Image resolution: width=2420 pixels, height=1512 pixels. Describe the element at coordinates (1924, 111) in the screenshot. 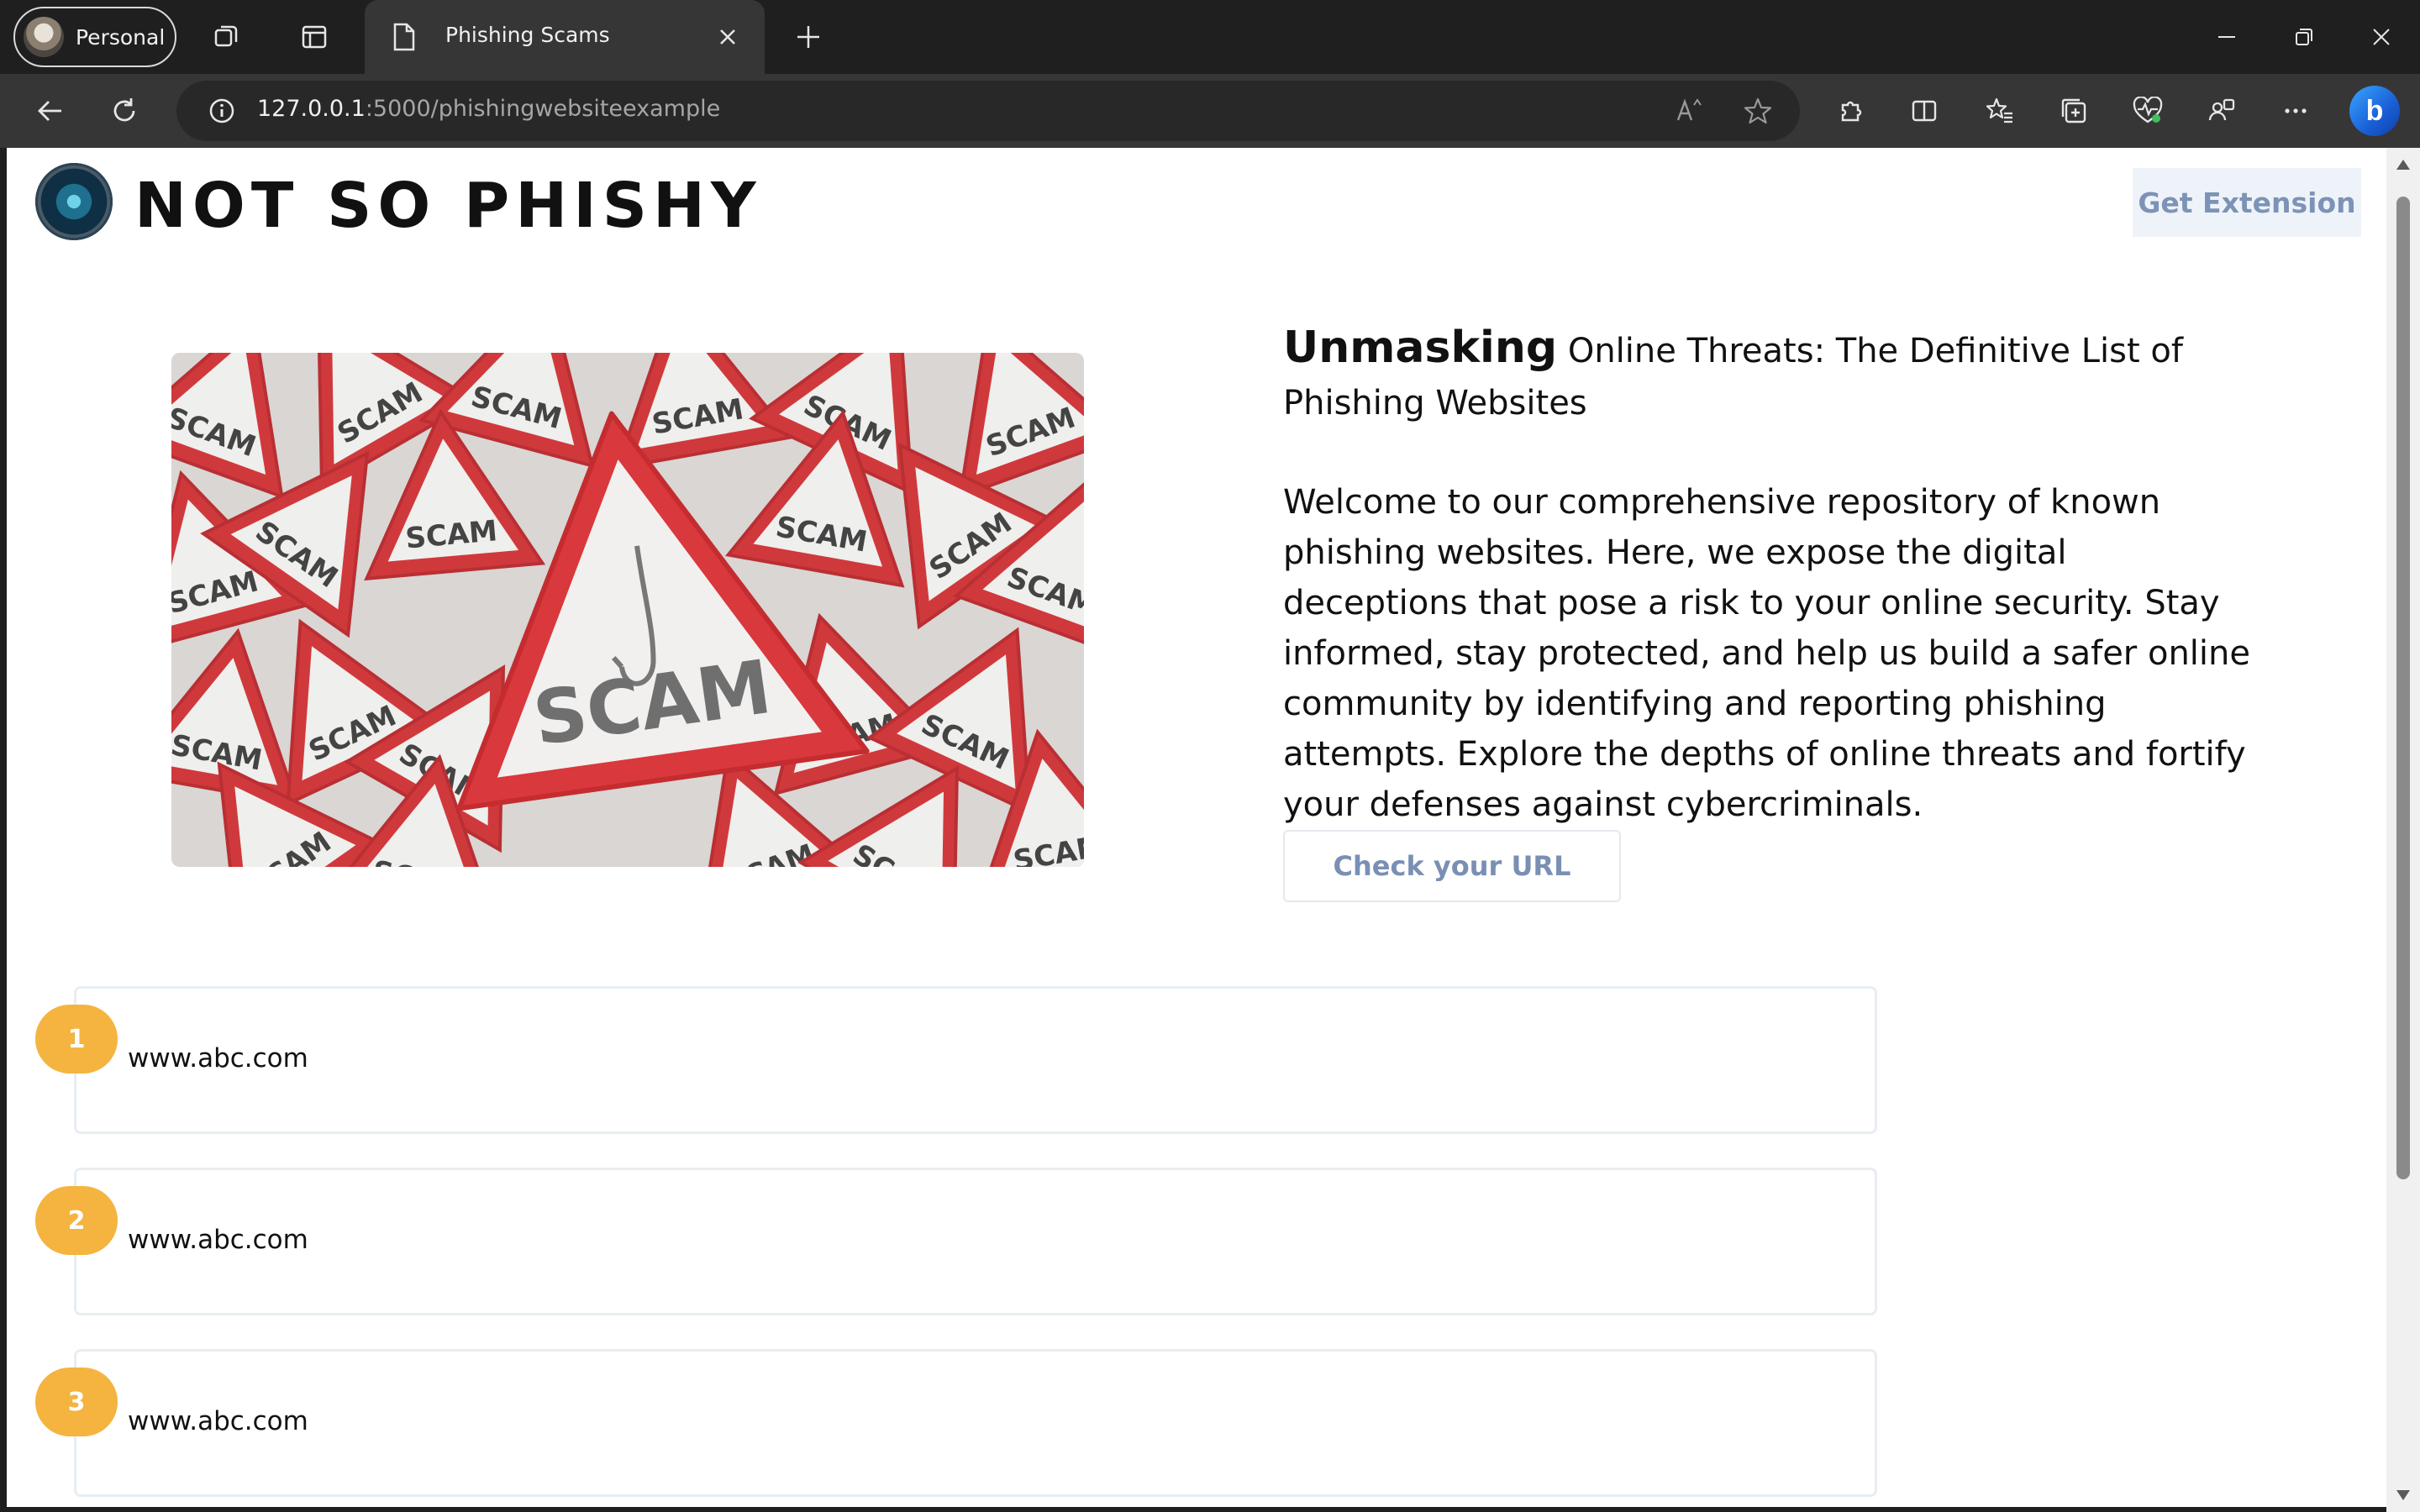

I see `split-screen-icon` at that location.